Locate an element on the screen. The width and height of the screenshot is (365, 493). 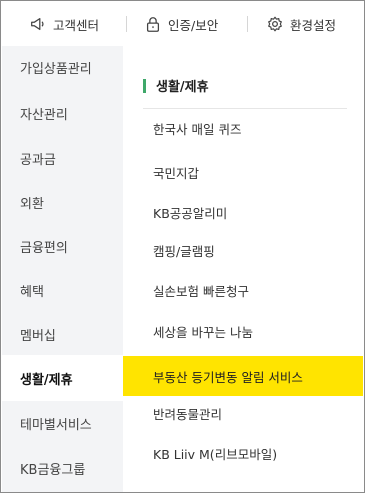
left-menu-item-forex: 외환 is located at coordinates (62, 202).